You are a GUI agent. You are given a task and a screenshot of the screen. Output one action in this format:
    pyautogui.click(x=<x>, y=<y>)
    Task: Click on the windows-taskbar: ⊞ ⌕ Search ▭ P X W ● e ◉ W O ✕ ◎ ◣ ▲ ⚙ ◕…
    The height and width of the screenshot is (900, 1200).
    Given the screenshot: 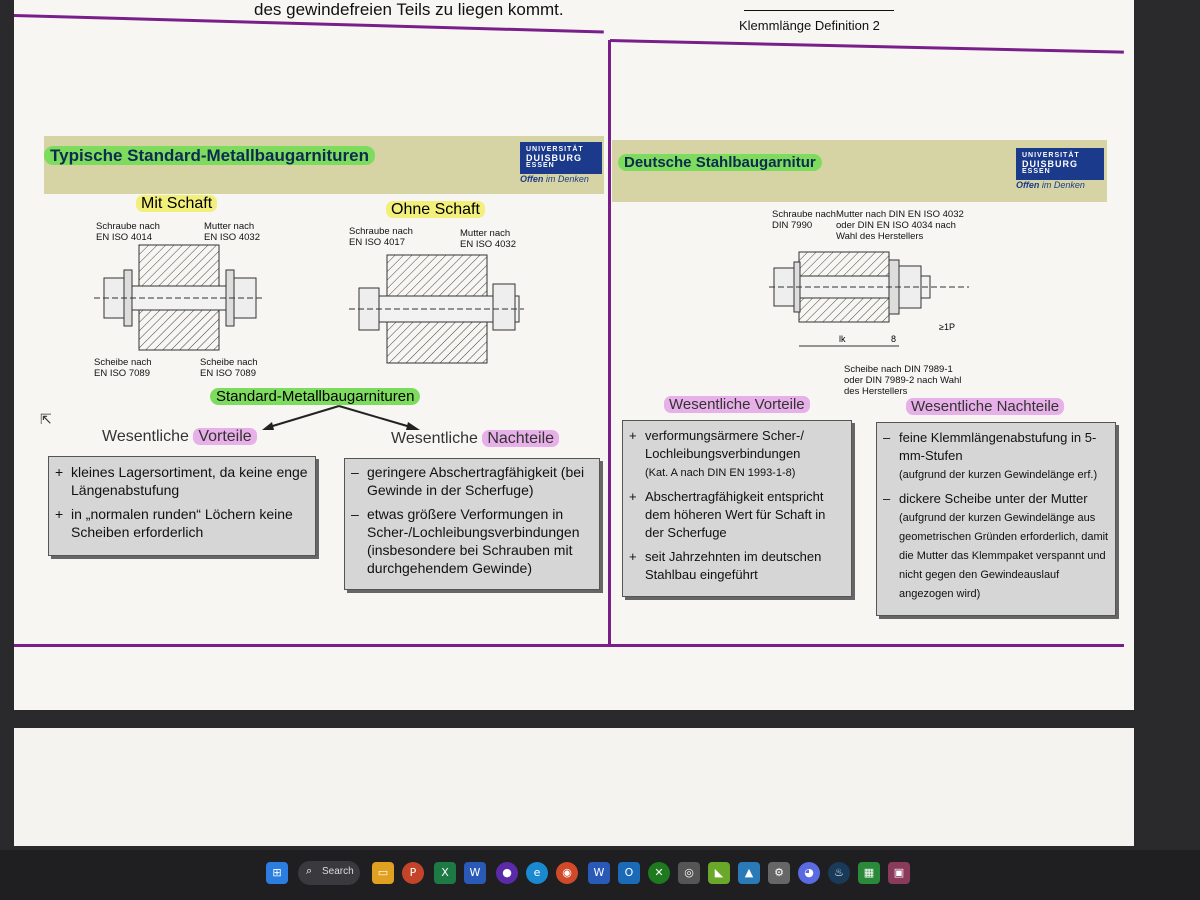 What is the action you would take?
    pyautogui.click(x=600, y=875)
    